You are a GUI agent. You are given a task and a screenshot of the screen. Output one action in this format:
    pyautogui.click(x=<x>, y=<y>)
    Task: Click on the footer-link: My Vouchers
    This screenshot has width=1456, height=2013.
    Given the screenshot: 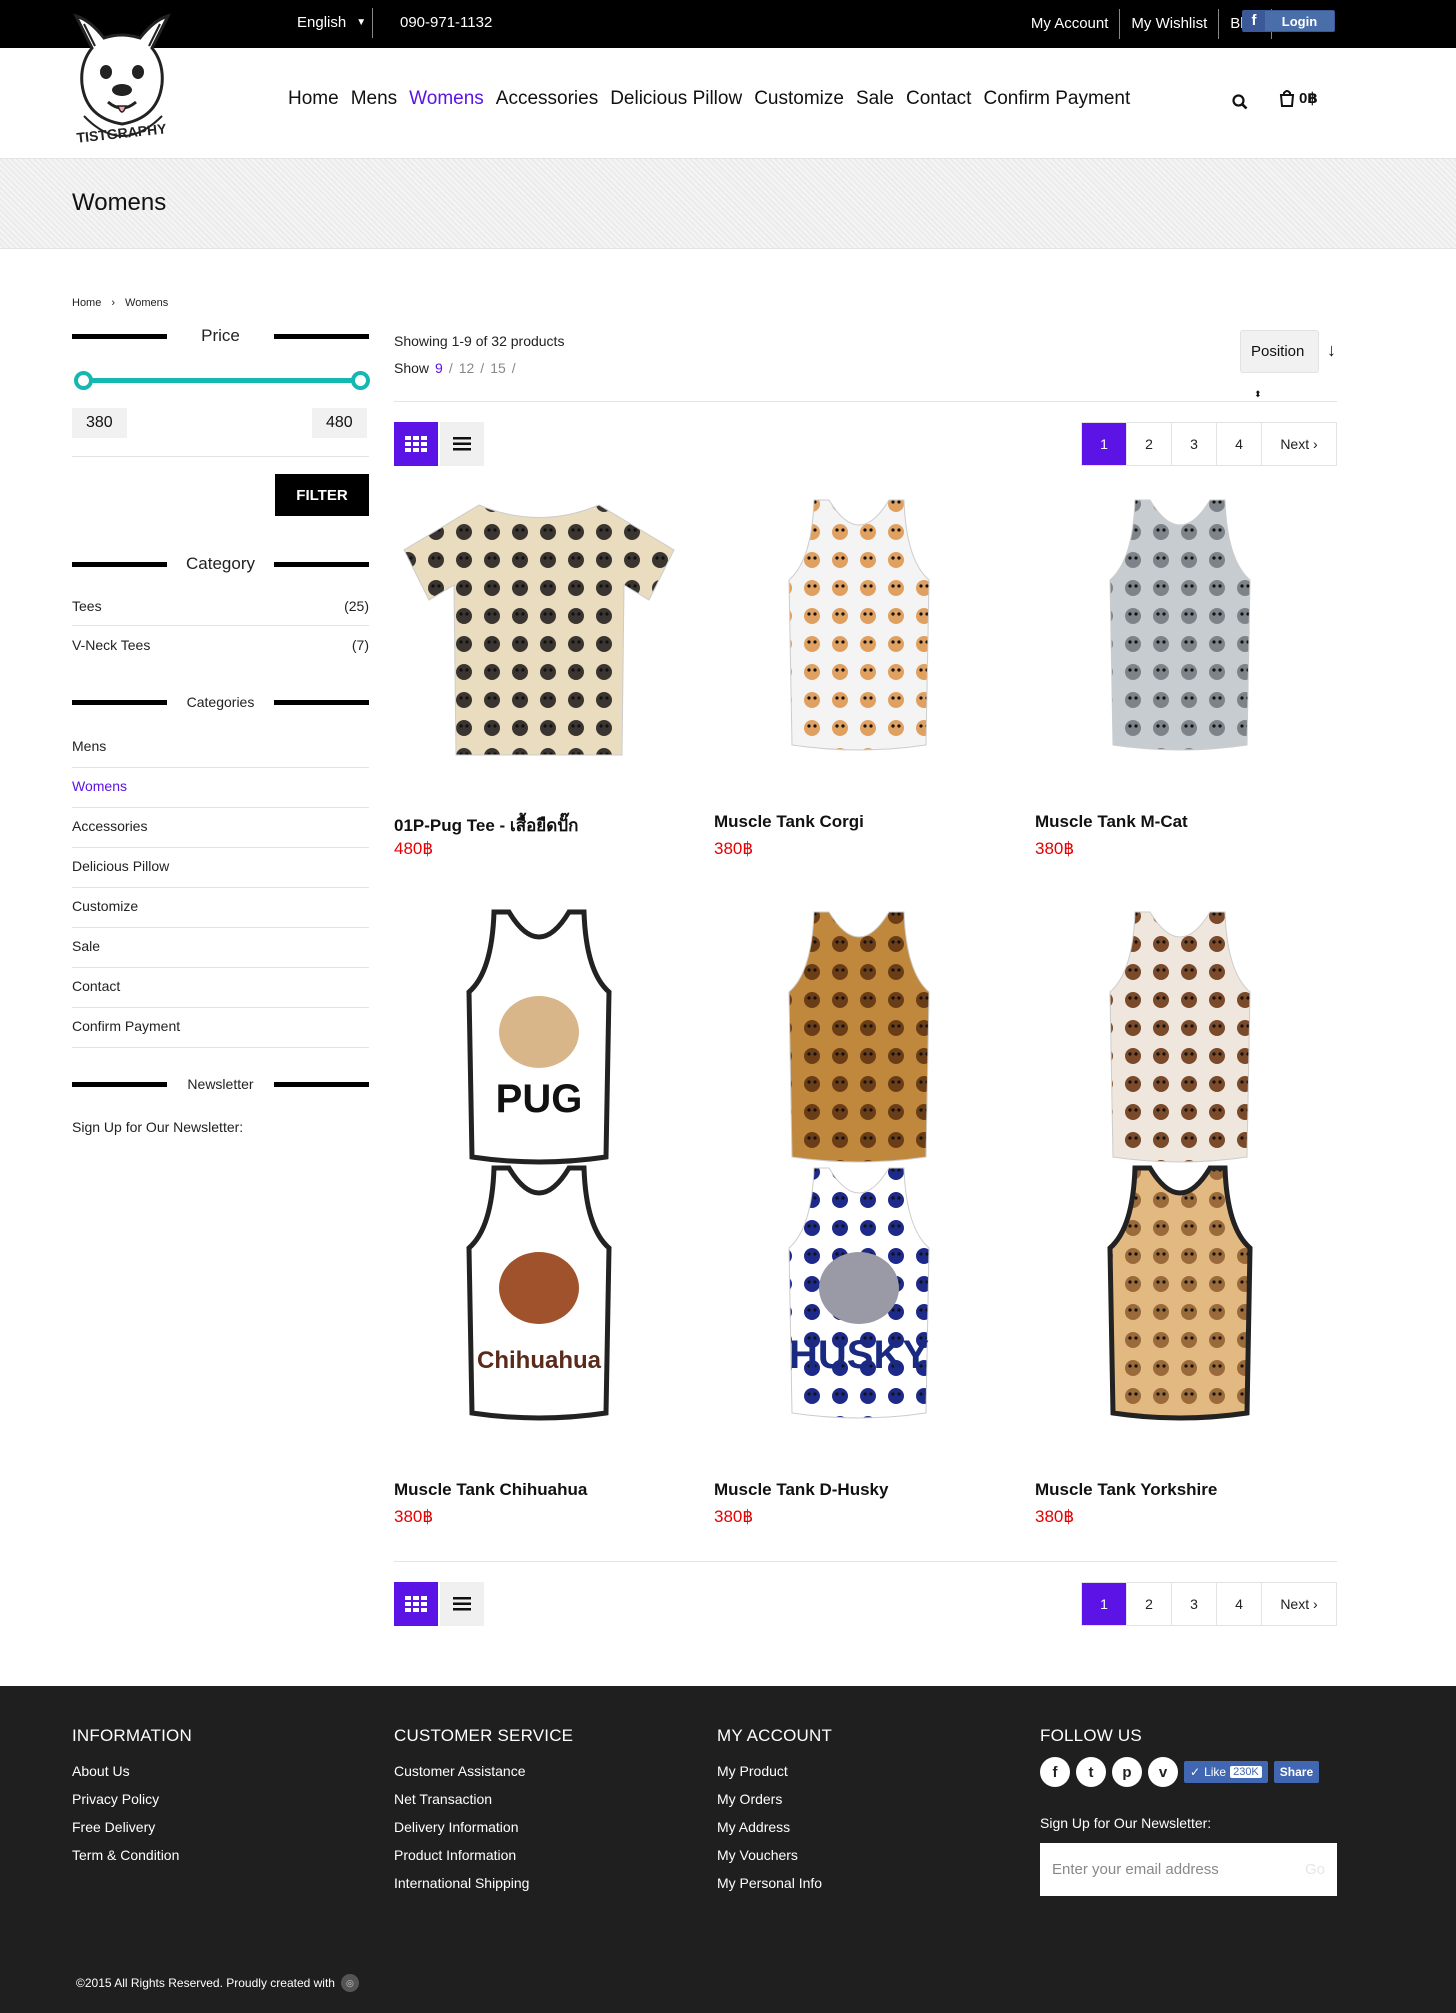 What is the action you would take?
    pyautogui.click(x=774, y=1855)
    